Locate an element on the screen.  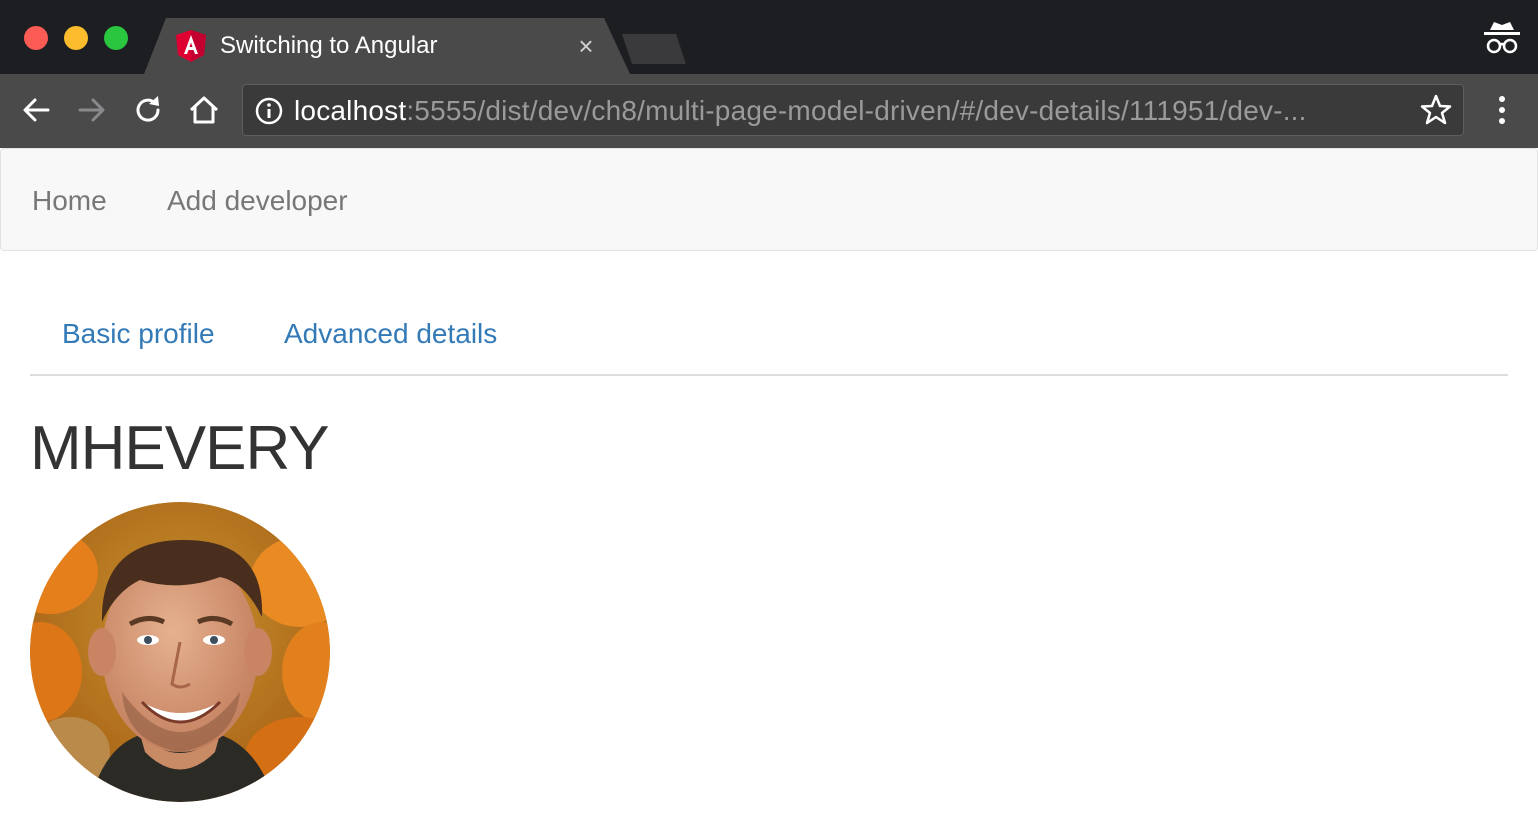
forward-arrow-icon is located at coordinates (92, 110).